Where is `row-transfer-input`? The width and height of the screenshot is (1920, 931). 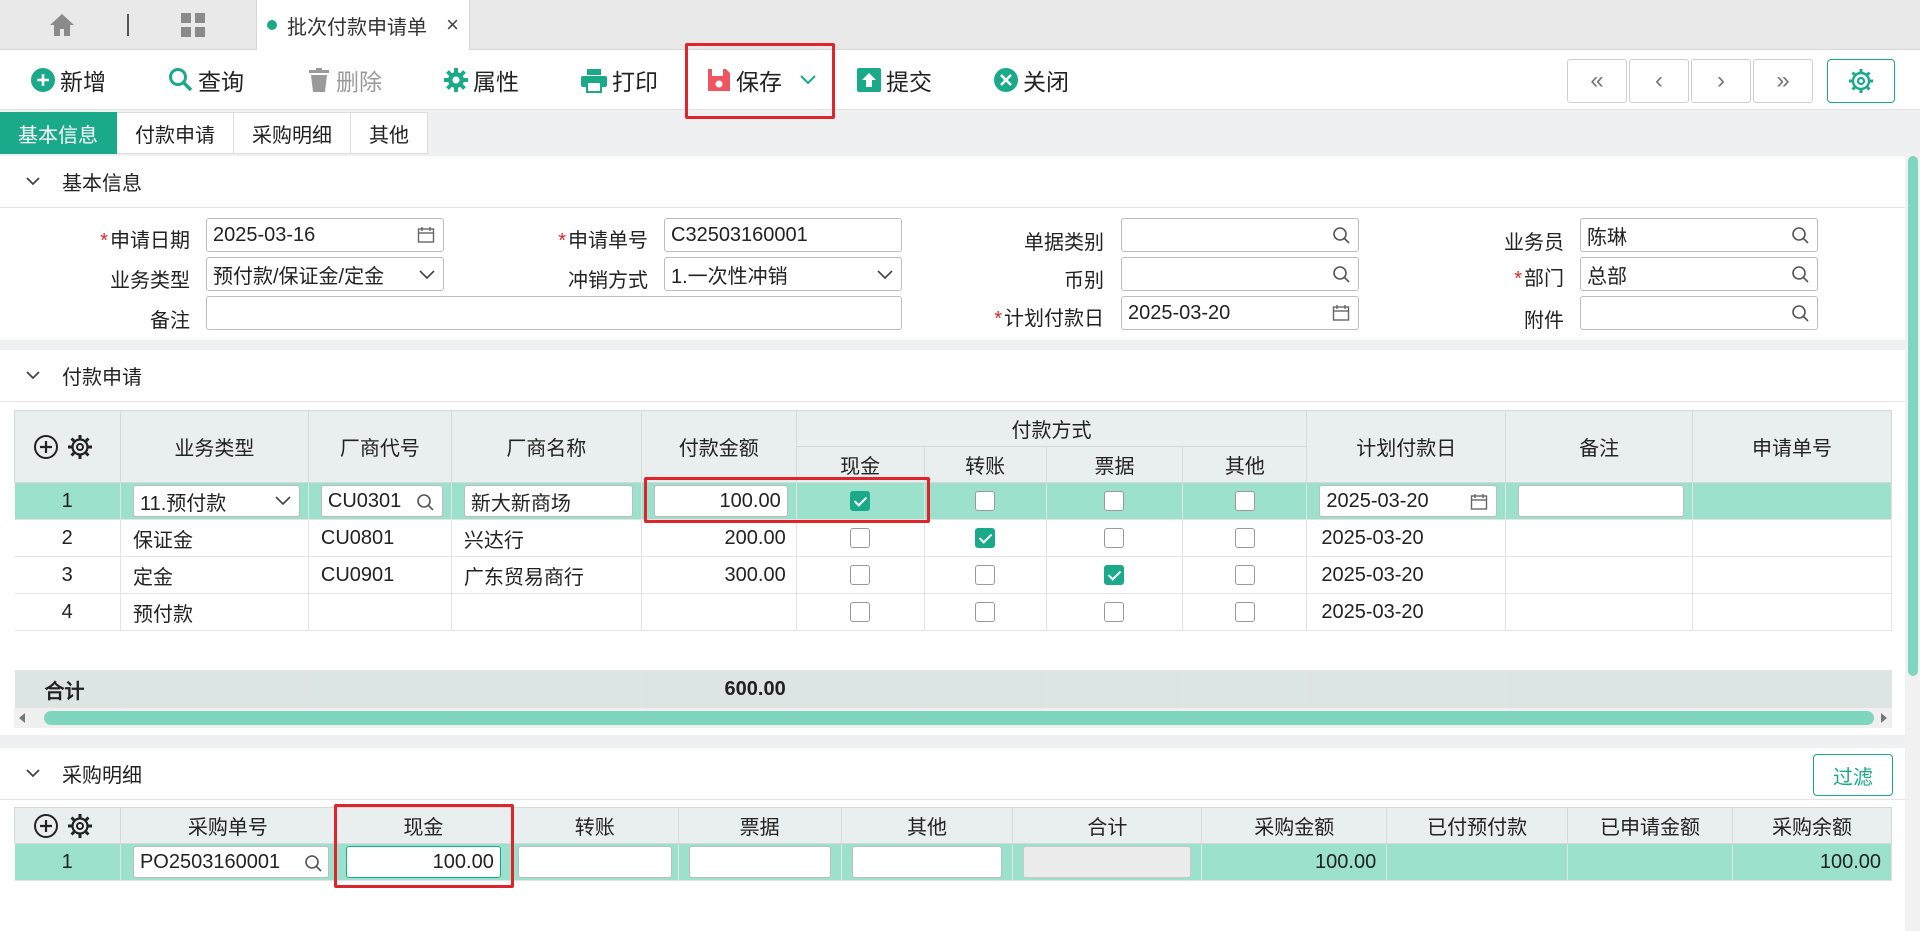
row-transfer-input is located at coordinates (594, 862).